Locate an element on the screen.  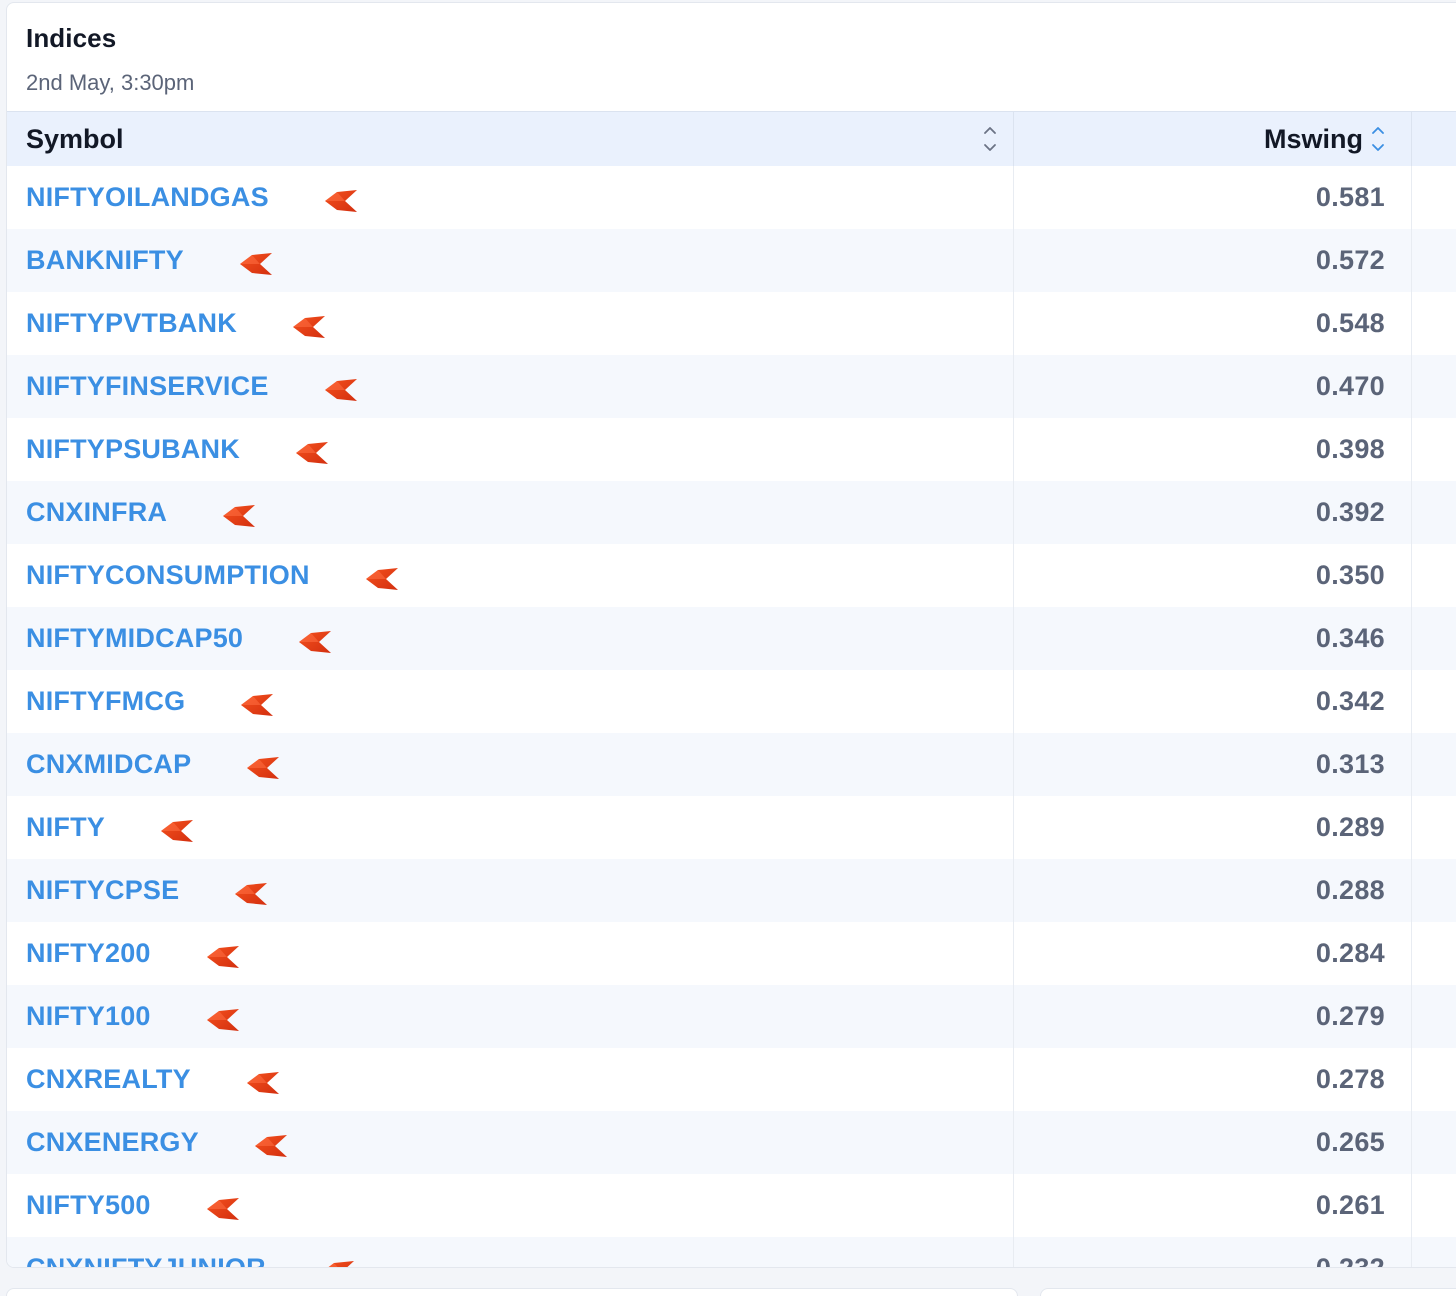
mswing-value: 0.346 is located at coordinates (1350, 638).